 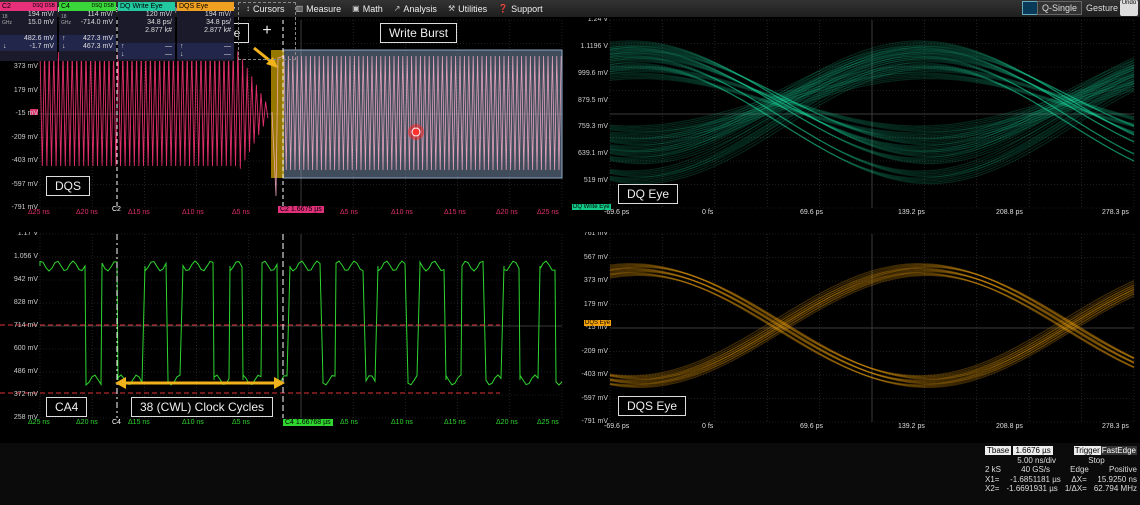 What do you see at coordinates (146, 15) in the screenshot?
I see `descriptor-row: 120 mV/` at bounding box center [146, 15].